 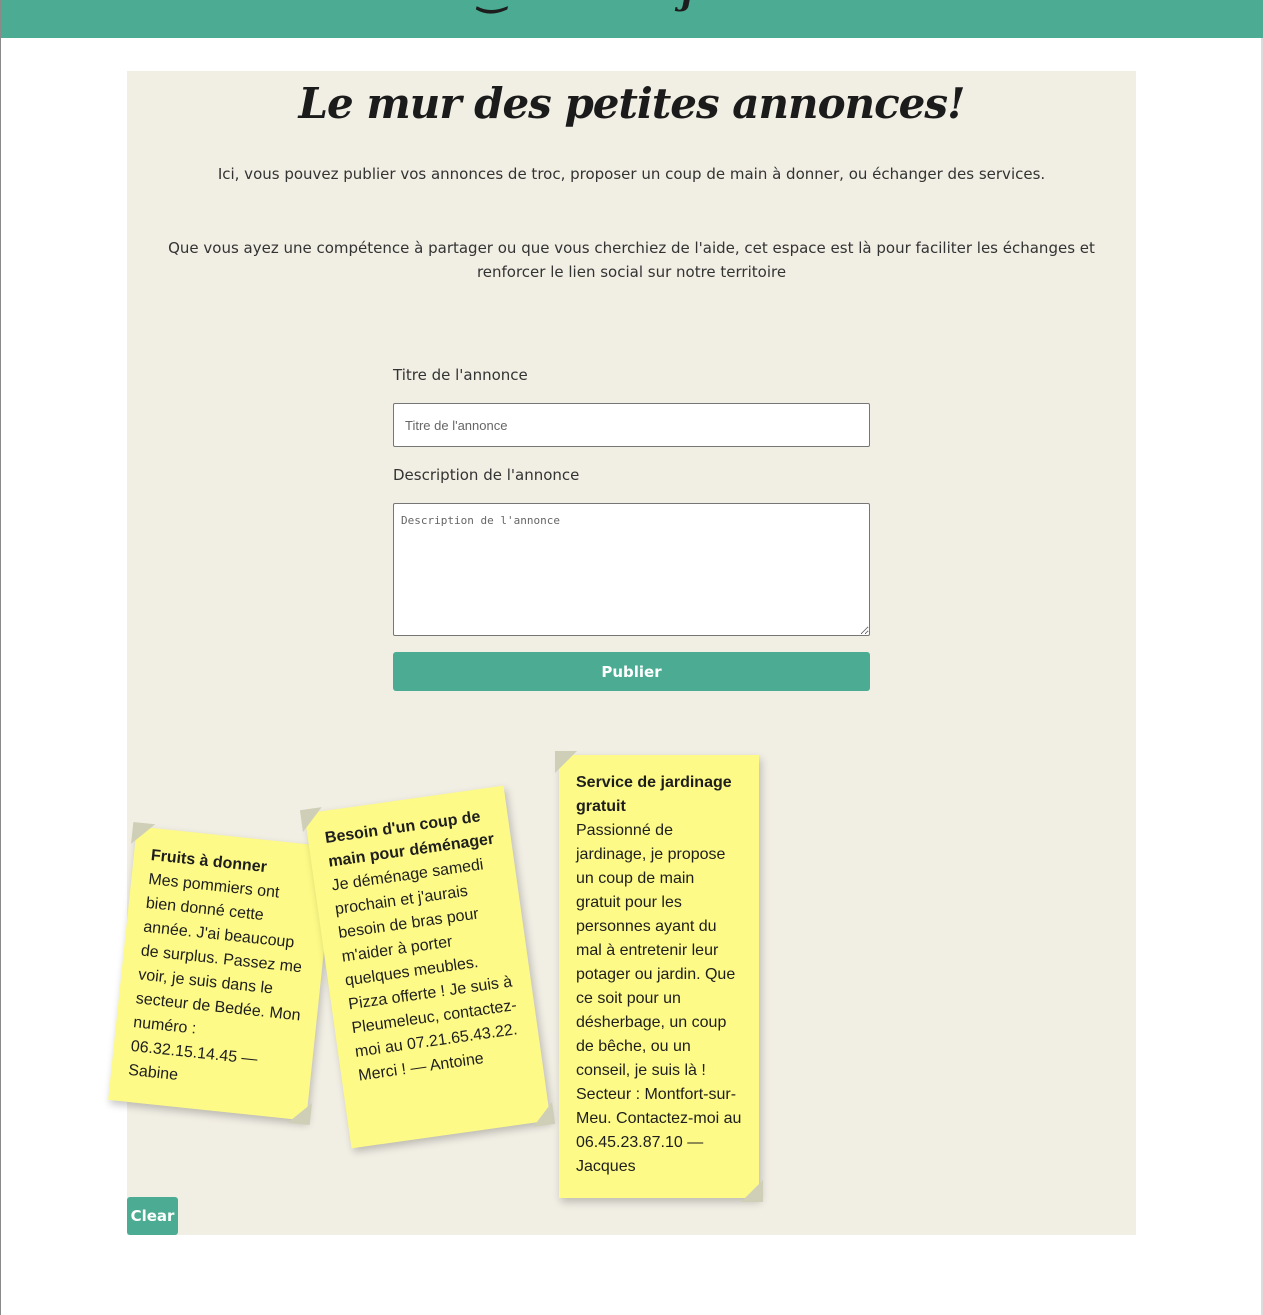 What do you see at coordinates (492, 7) in the screenshot?
I see `header-title-fragment: ‿` at bounding box center [492, 7].